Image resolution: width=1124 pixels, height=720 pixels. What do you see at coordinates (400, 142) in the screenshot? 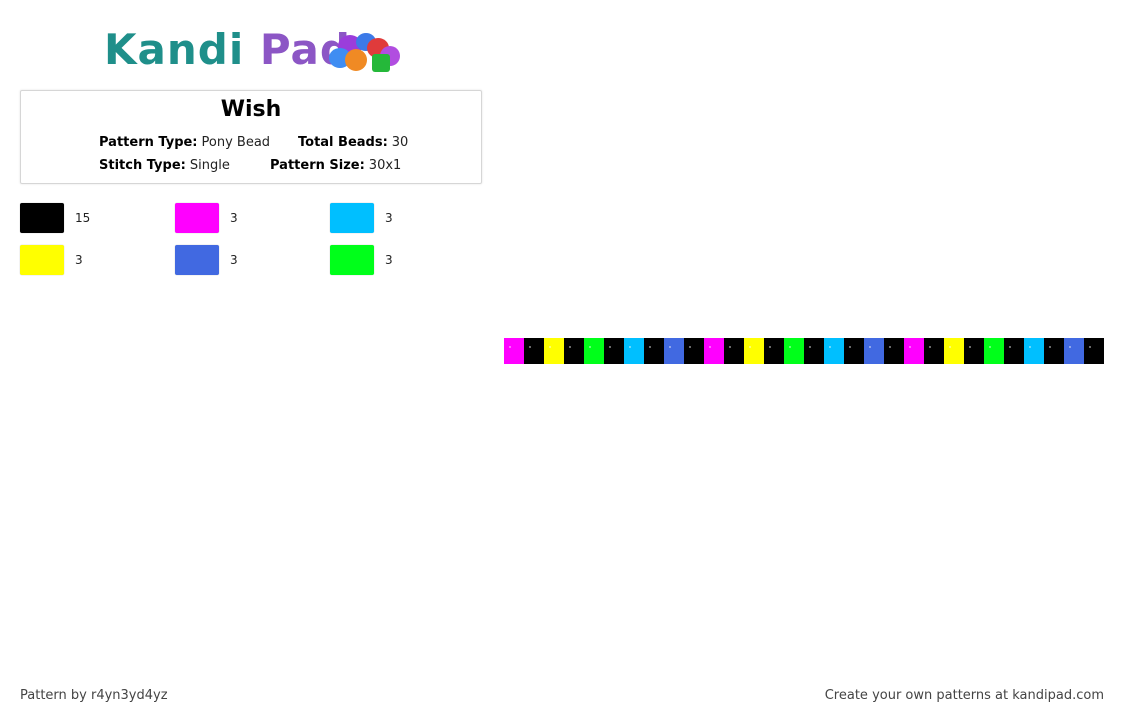
I see `total-beads-value: 30` at bounding box center [400, 142].